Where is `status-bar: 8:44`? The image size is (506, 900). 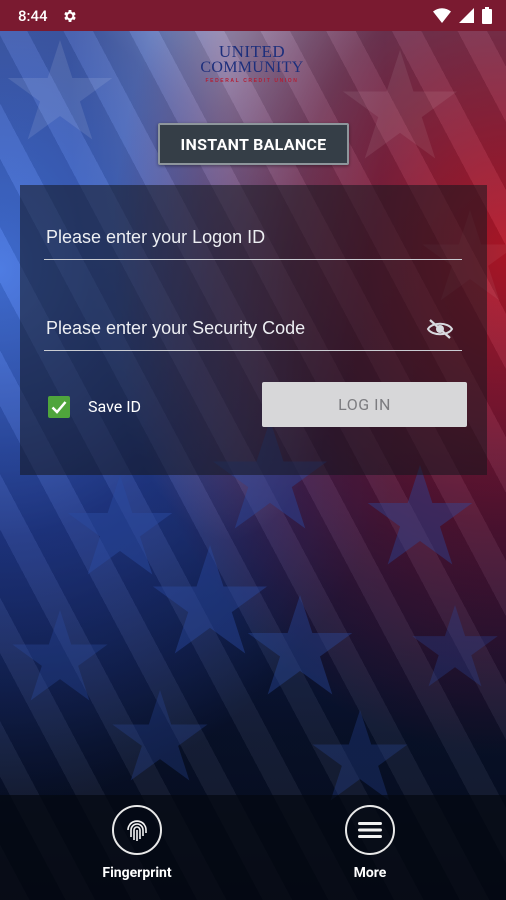
status-bar: 8:44 is located at coordinates (253, 15).